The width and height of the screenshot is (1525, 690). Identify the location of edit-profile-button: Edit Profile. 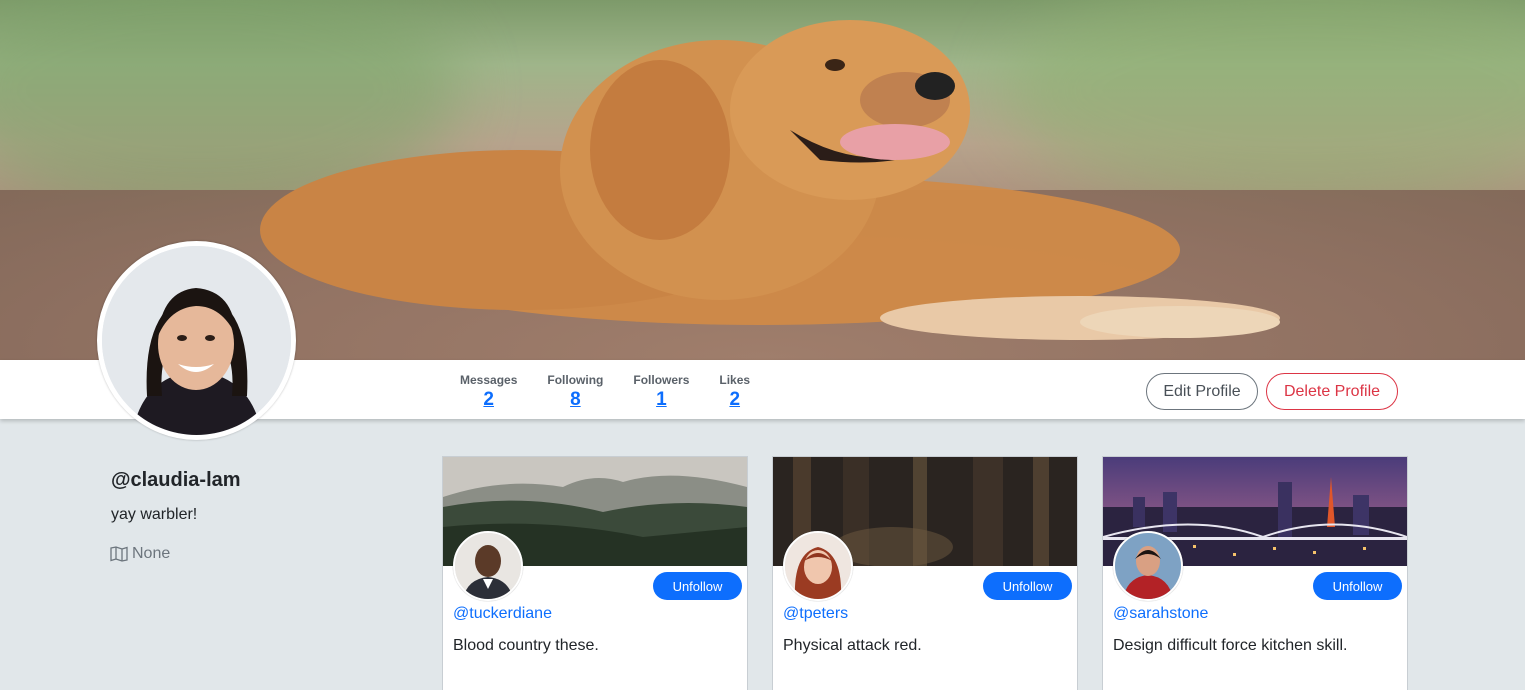
(1202, 391).